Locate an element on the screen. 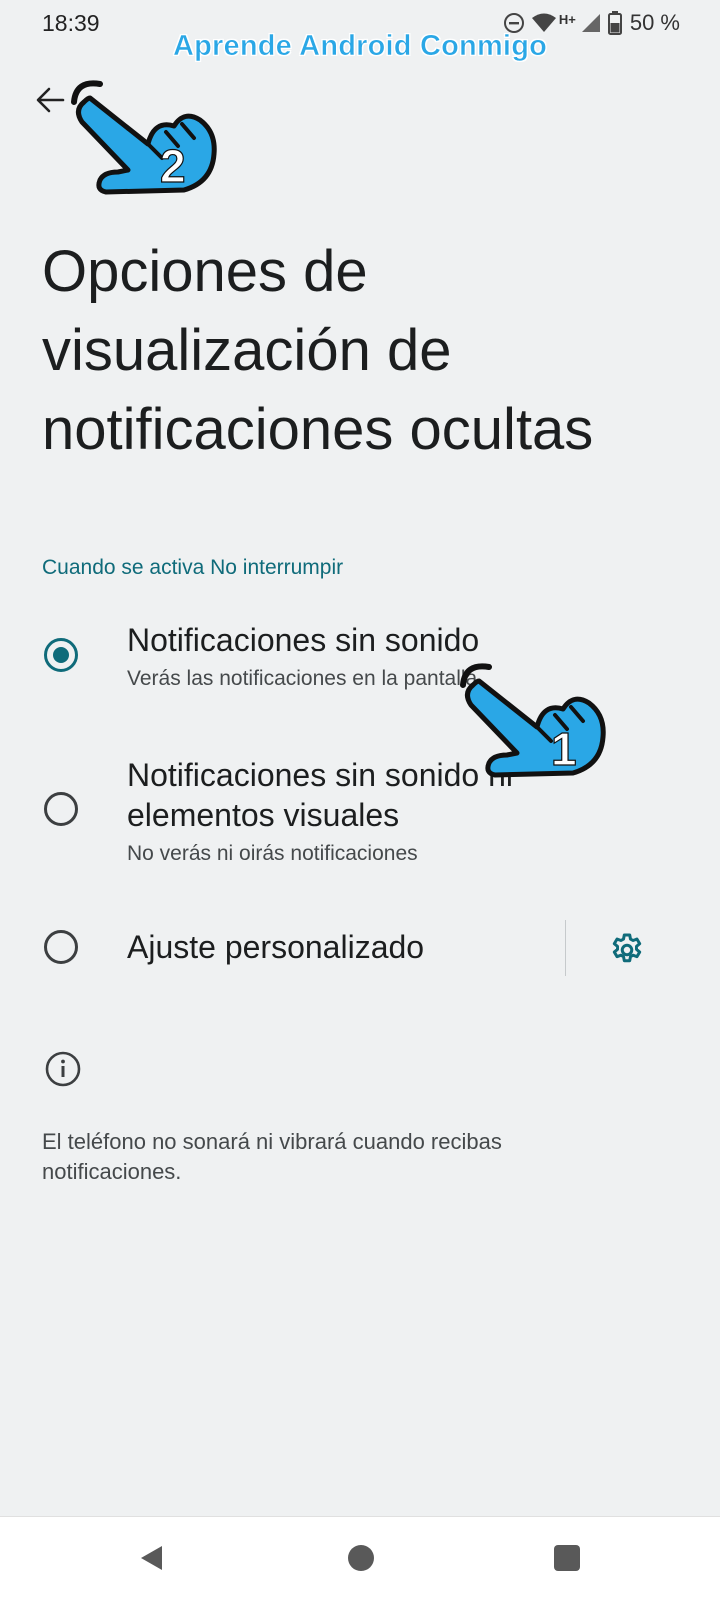  option-subtitle: Verás las notificaciones en la pantalla is located at coordinates (302, 678).